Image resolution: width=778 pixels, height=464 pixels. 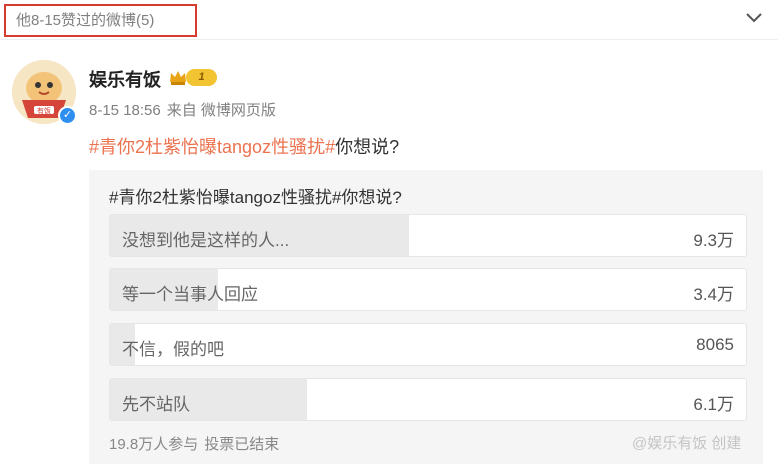 What do you see at coordinates (389, 20) in the screenshot?
I see `liked-posts-header: 他8-15赞过的微博(5)` at bounding box center [389, 20].